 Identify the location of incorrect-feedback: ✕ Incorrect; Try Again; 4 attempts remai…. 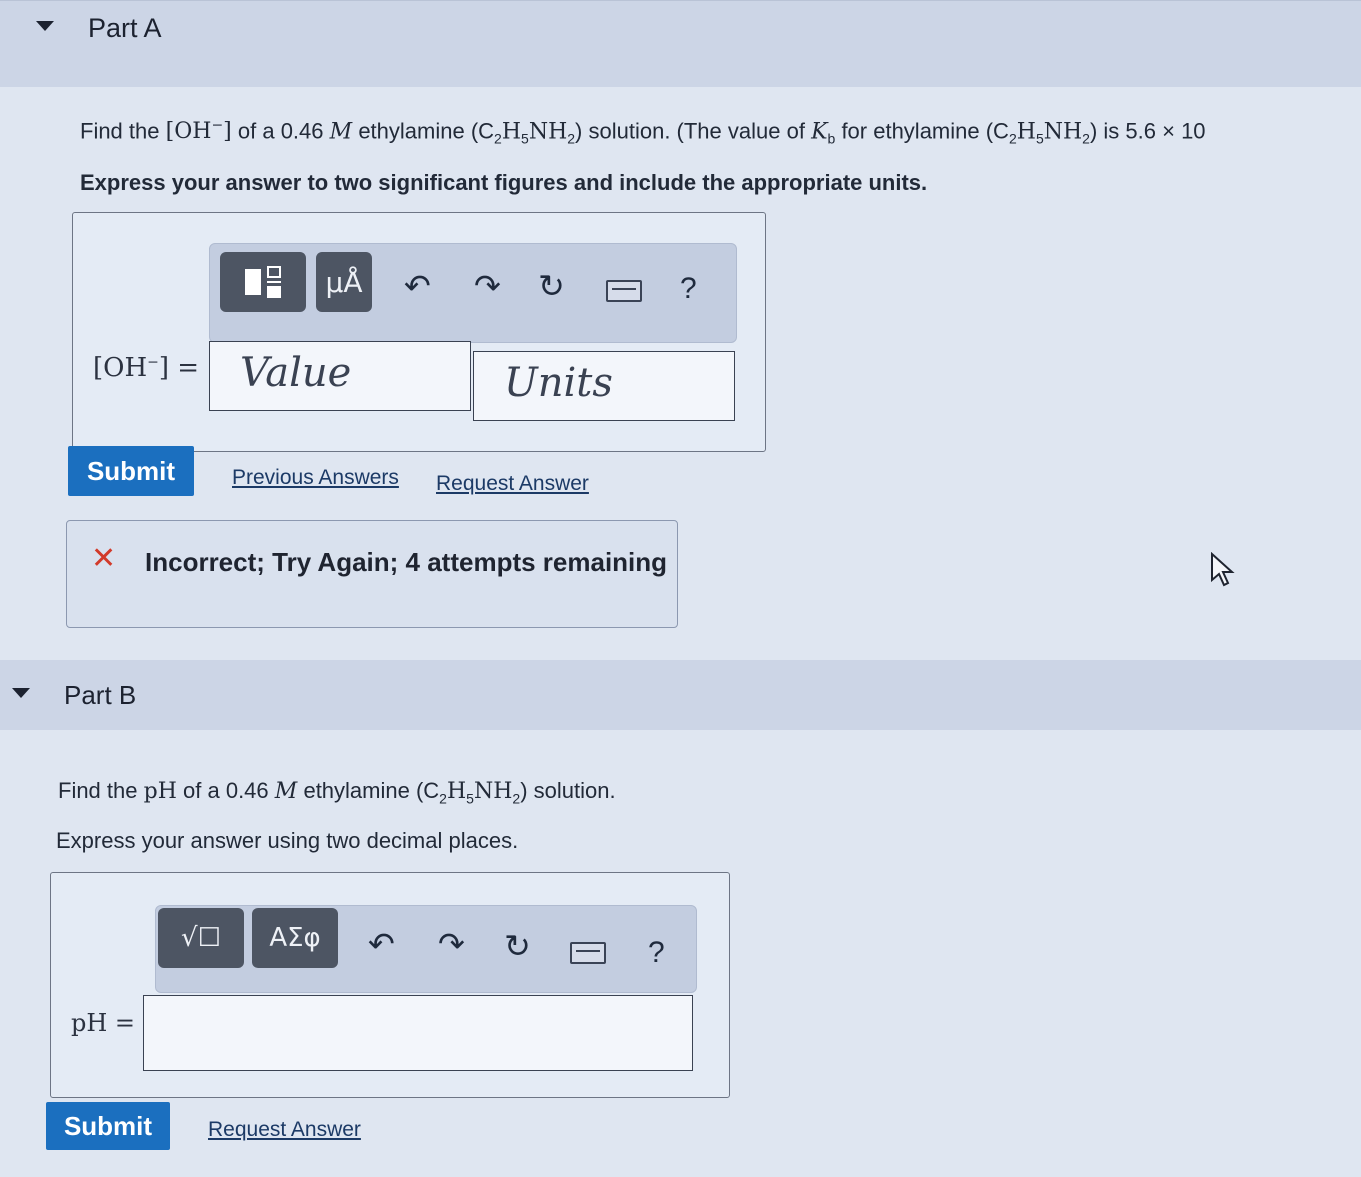
(372, 574).